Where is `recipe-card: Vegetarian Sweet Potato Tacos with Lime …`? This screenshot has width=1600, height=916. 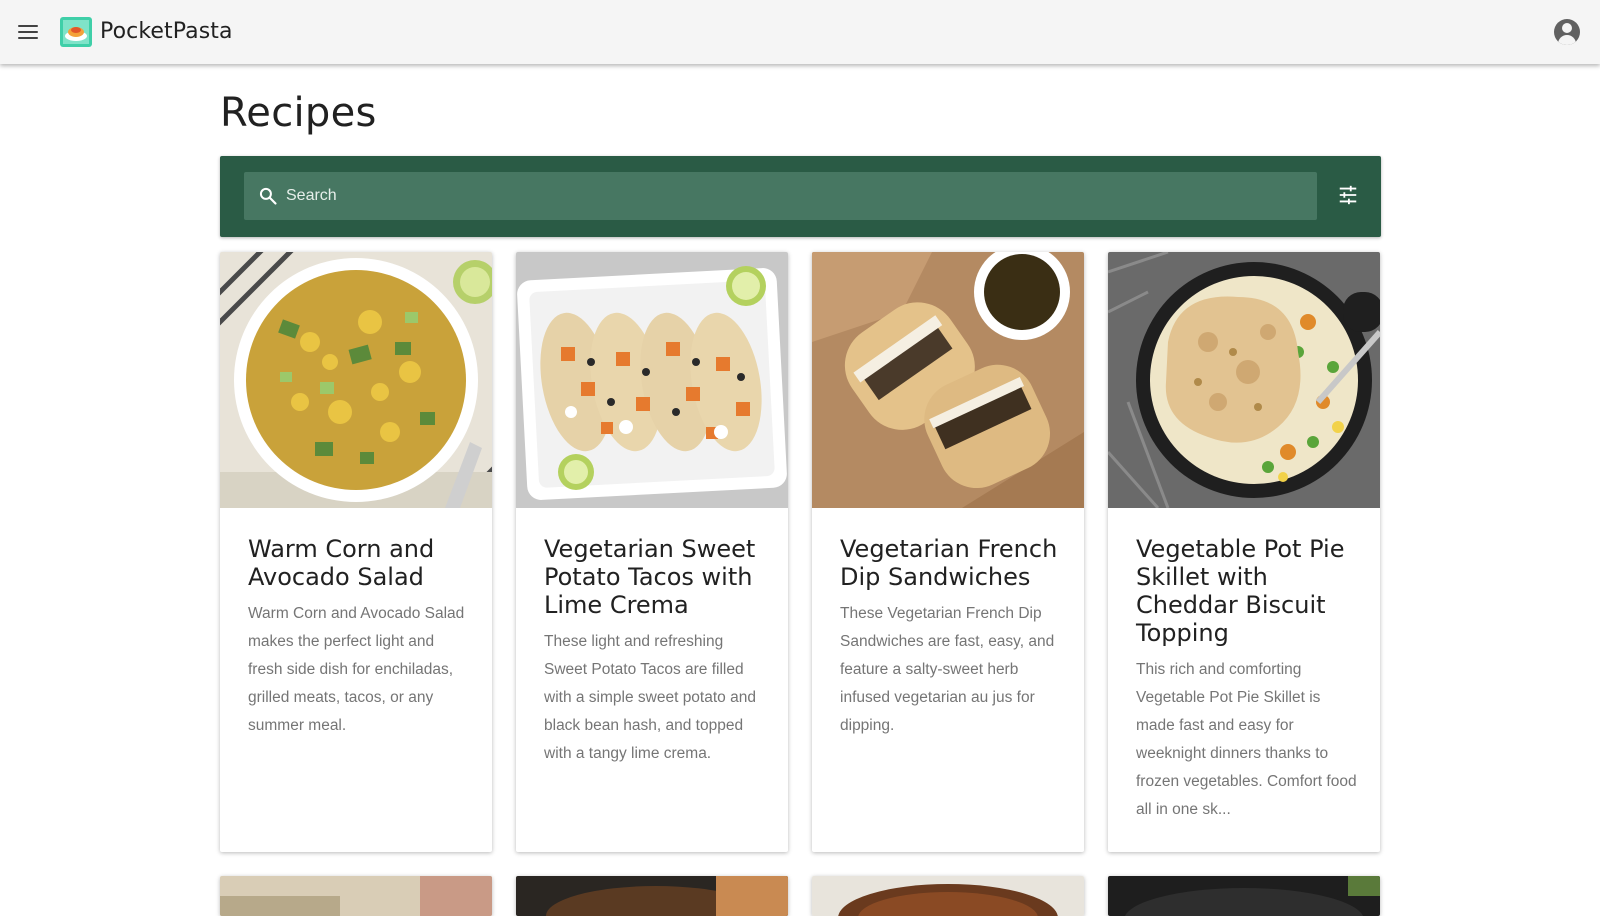
recipe-card: Vegetarian Sweet Potato Tacos with Lime … is located at coordinates (652, 552).